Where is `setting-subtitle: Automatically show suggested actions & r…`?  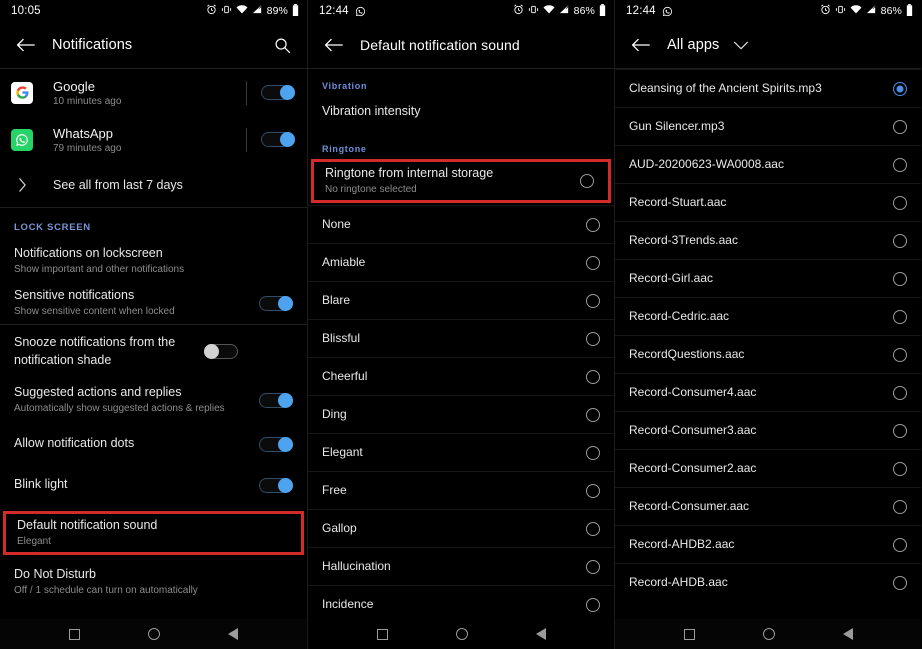
setting-subtitle: Automatically show suggested actions & r… is located at coordinates (119, 409).